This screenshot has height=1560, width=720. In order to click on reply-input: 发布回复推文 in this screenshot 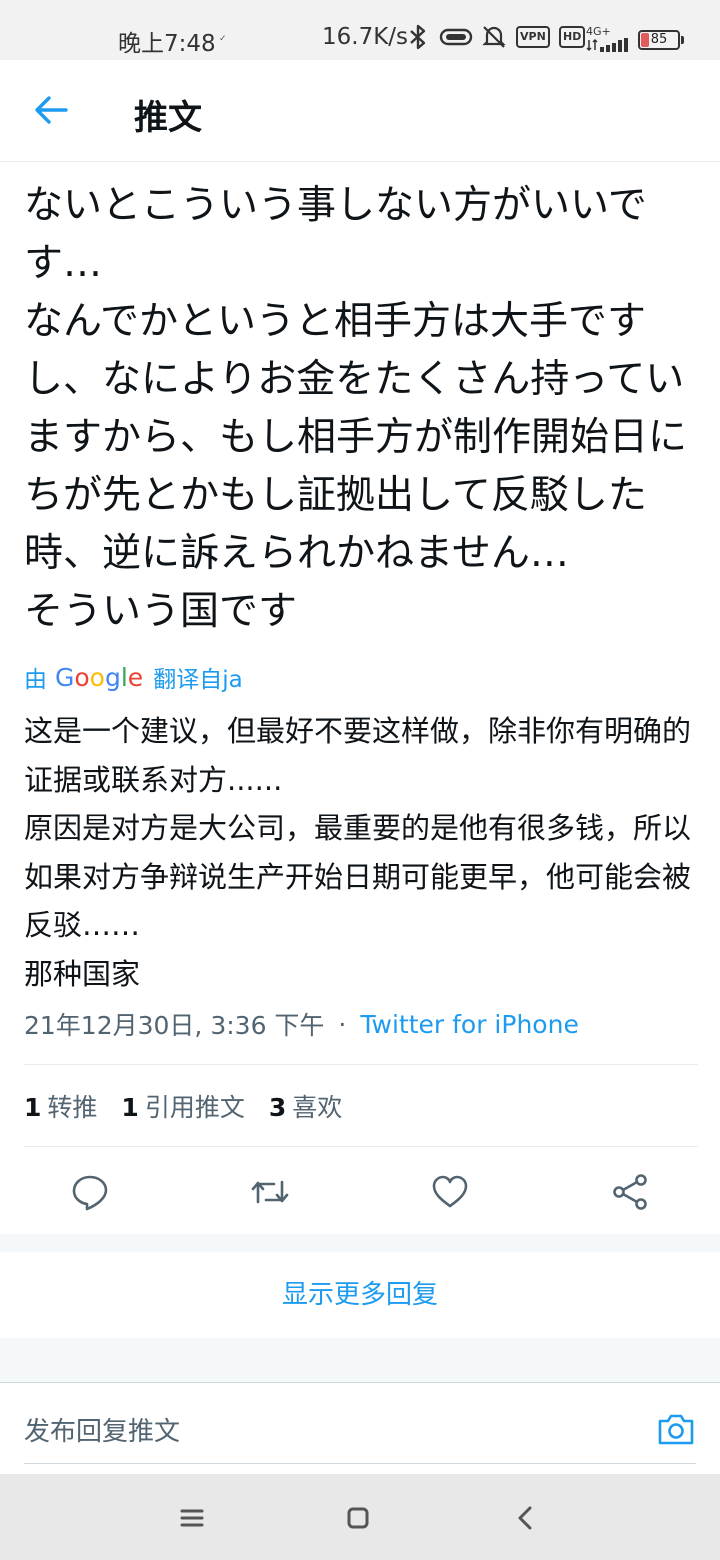, I will do `click(102, 1429)`.